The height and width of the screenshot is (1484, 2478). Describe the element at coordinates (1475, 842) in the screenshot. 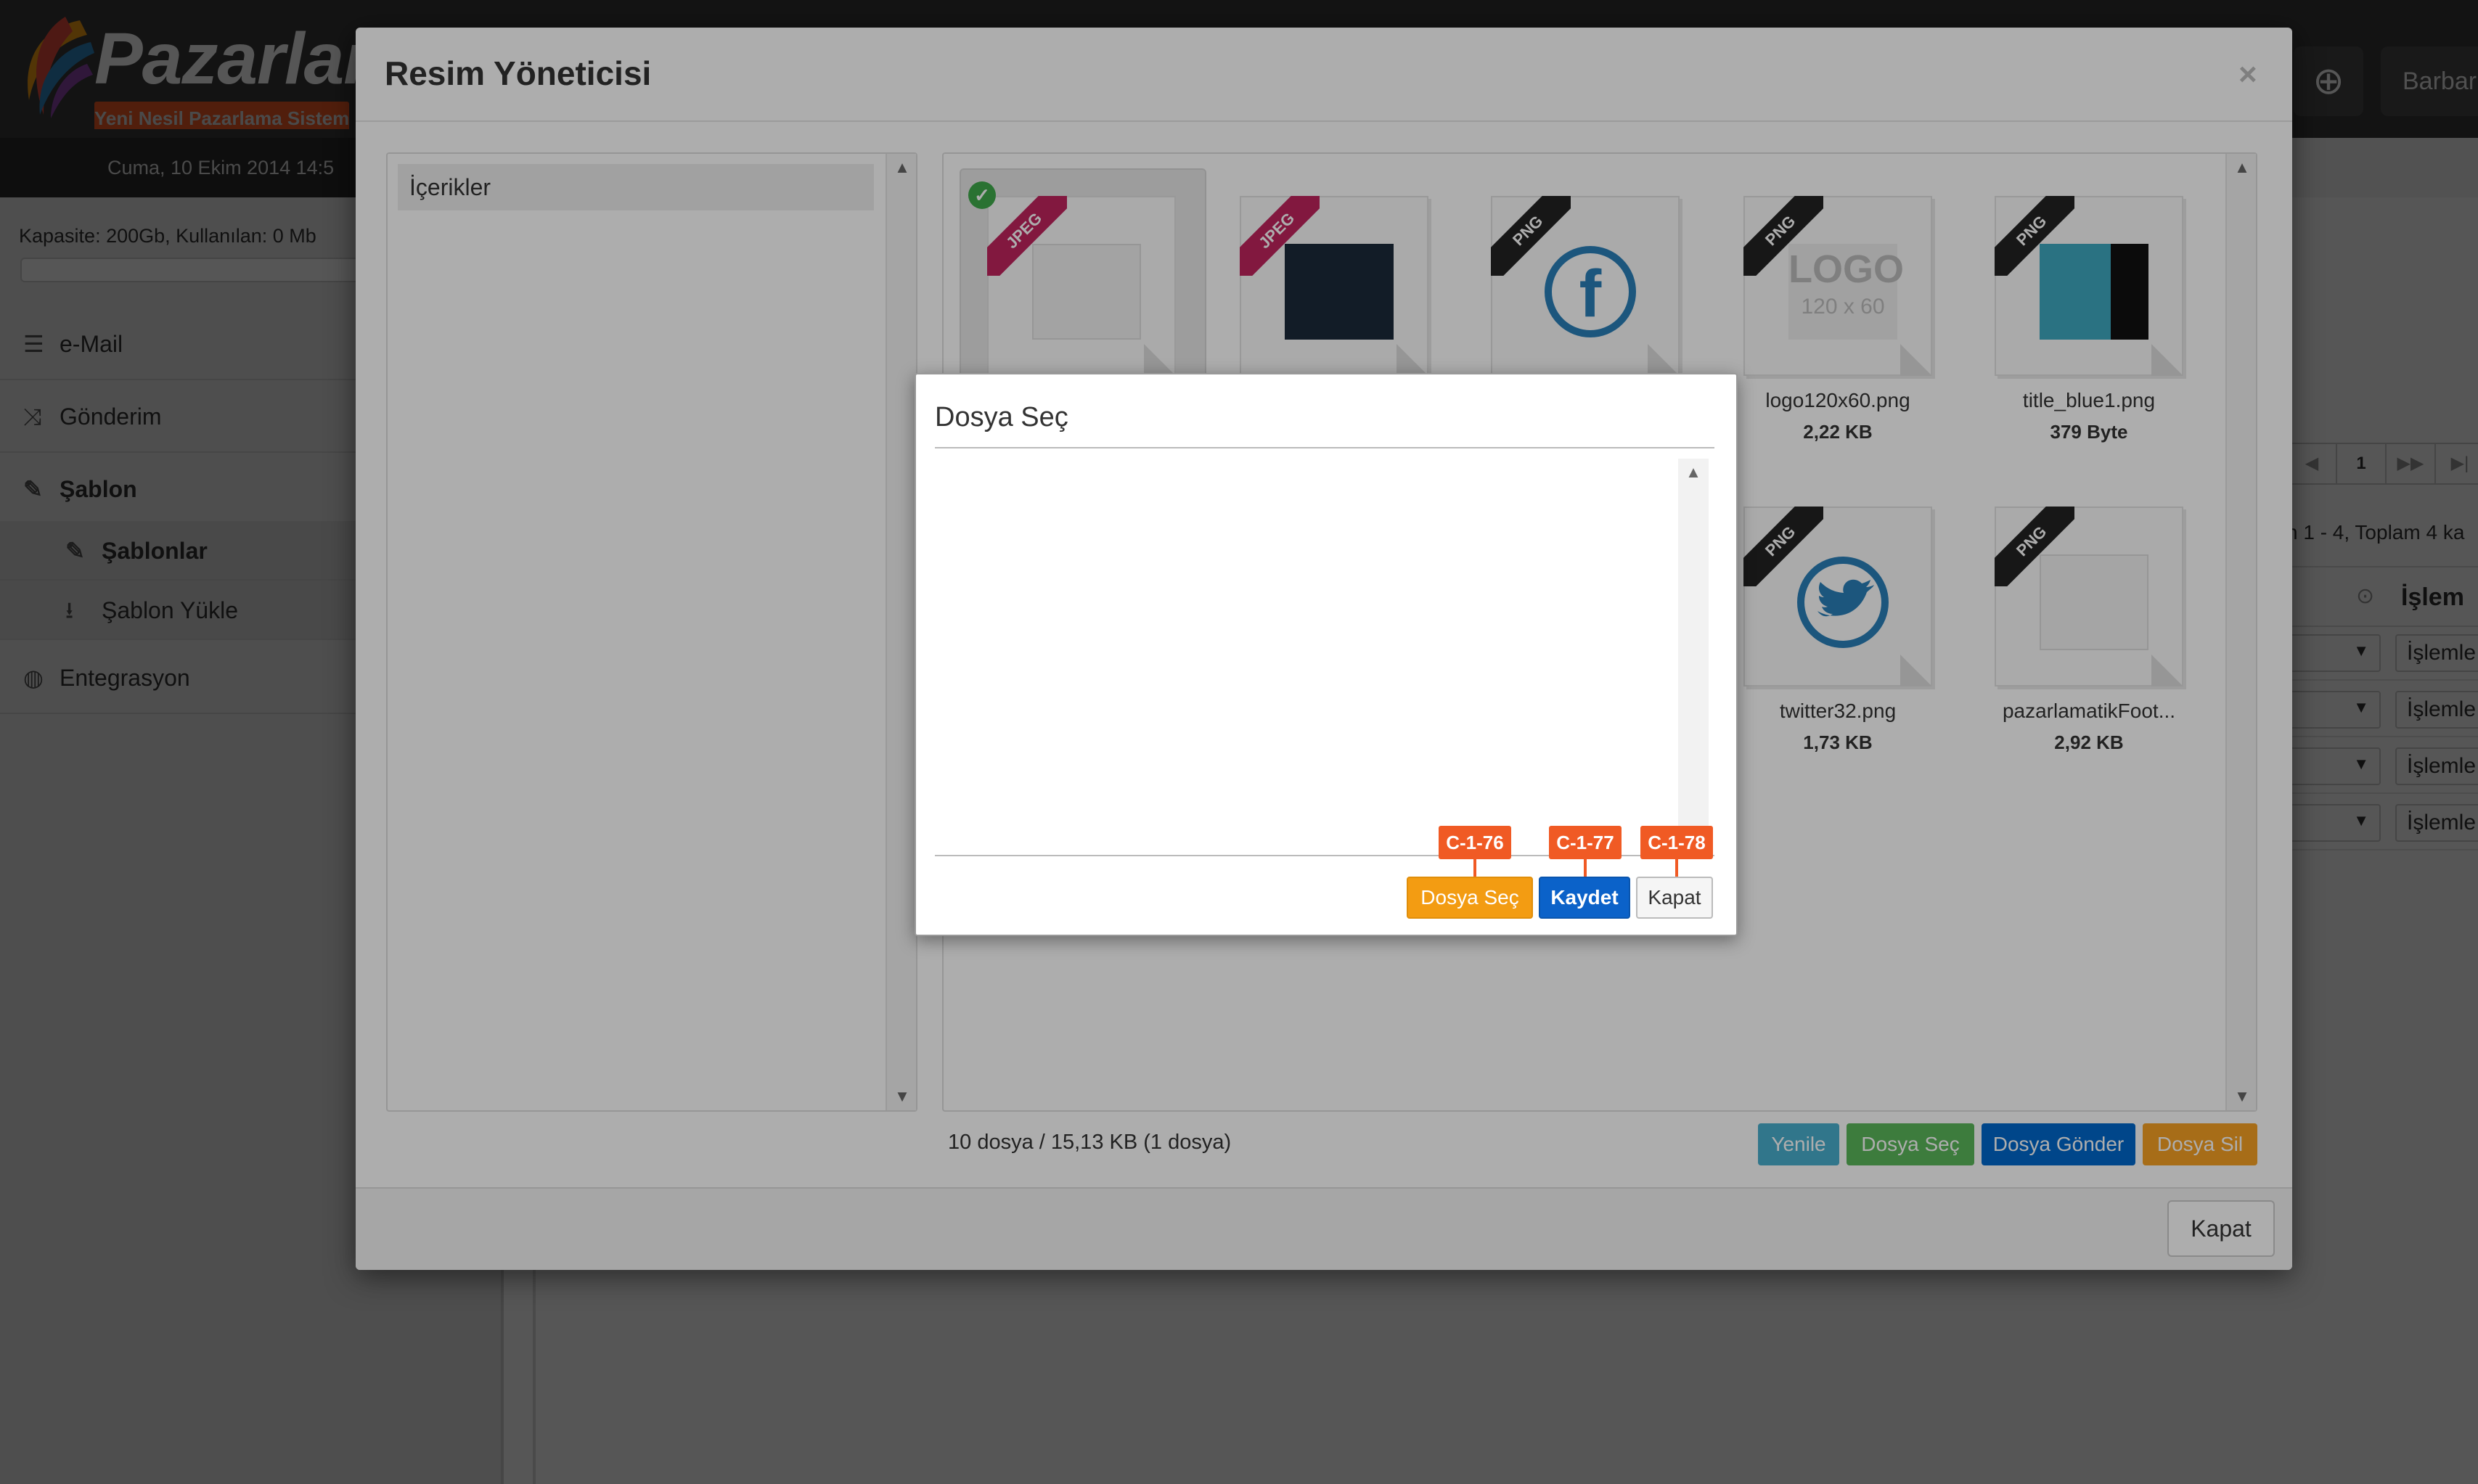

I see `annotation-tag-label: C-1-76` at that location.